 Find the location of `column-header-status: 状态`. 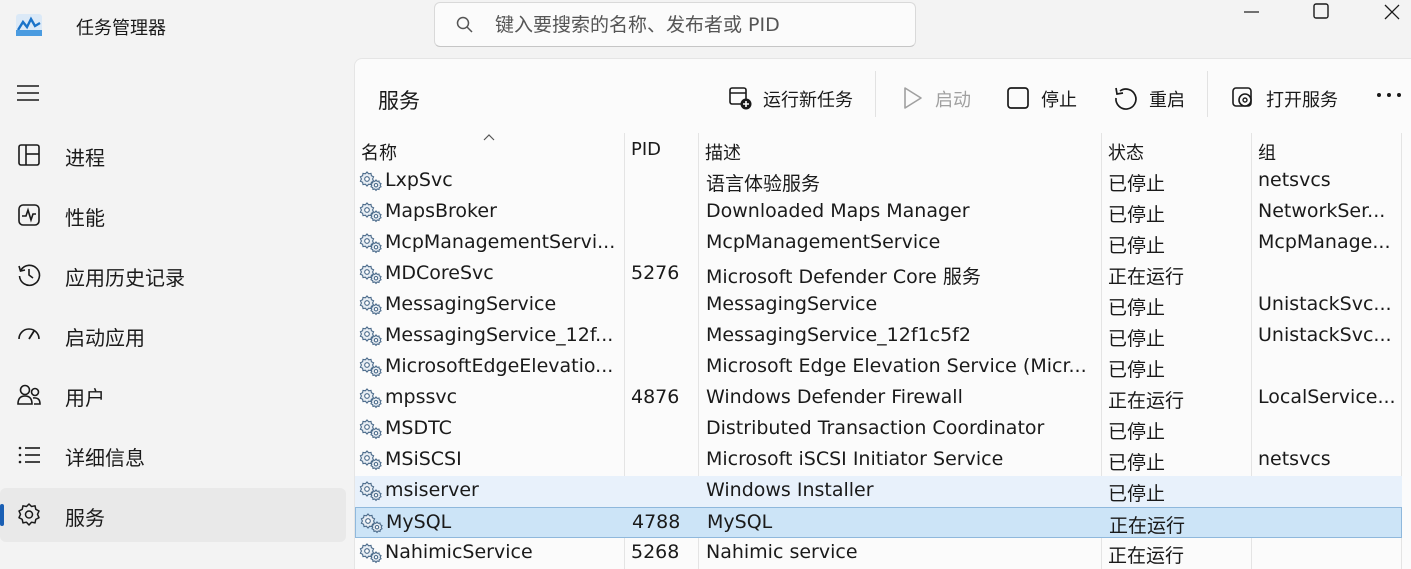

column-header-status: 状态 is located at coordinates (1176, 149).